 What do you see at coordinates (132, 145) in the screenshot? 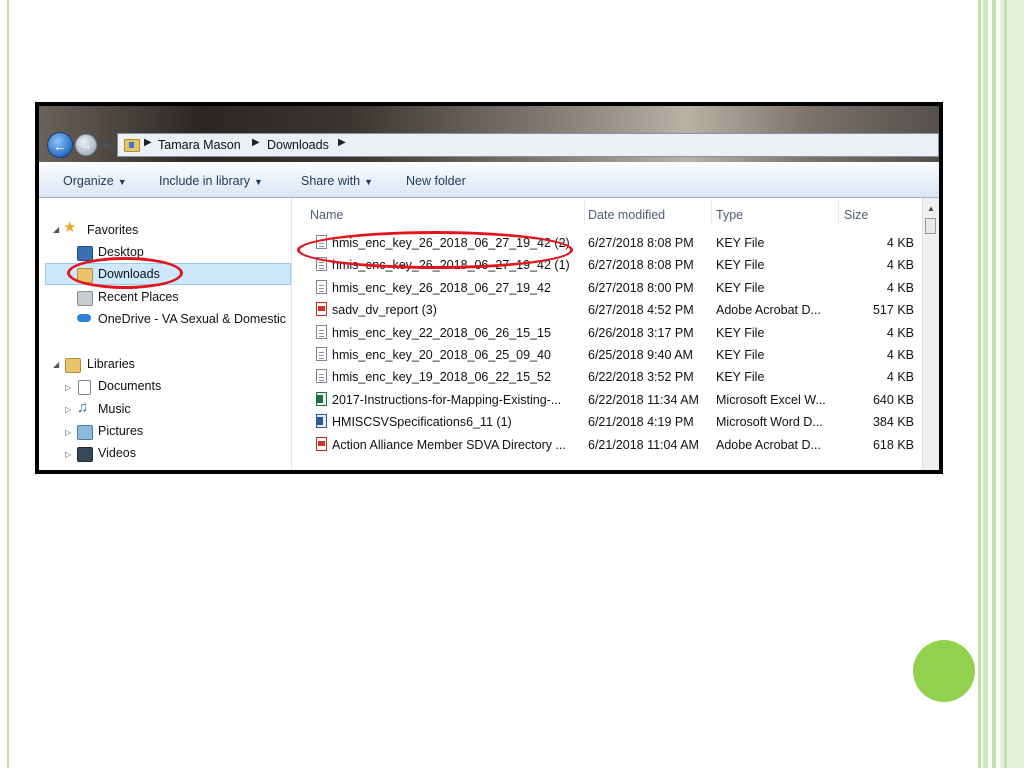
I see `downloads-folder-icon` at bounding box center [132, 145].